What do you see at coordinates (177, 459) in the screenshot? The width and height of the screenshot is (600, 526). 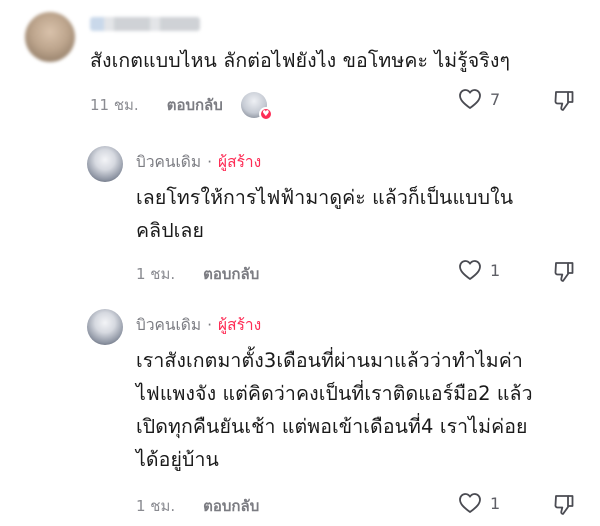 I see `comment-text-line: ได้อยู่บ้าน` at bounding box center [177, 459].